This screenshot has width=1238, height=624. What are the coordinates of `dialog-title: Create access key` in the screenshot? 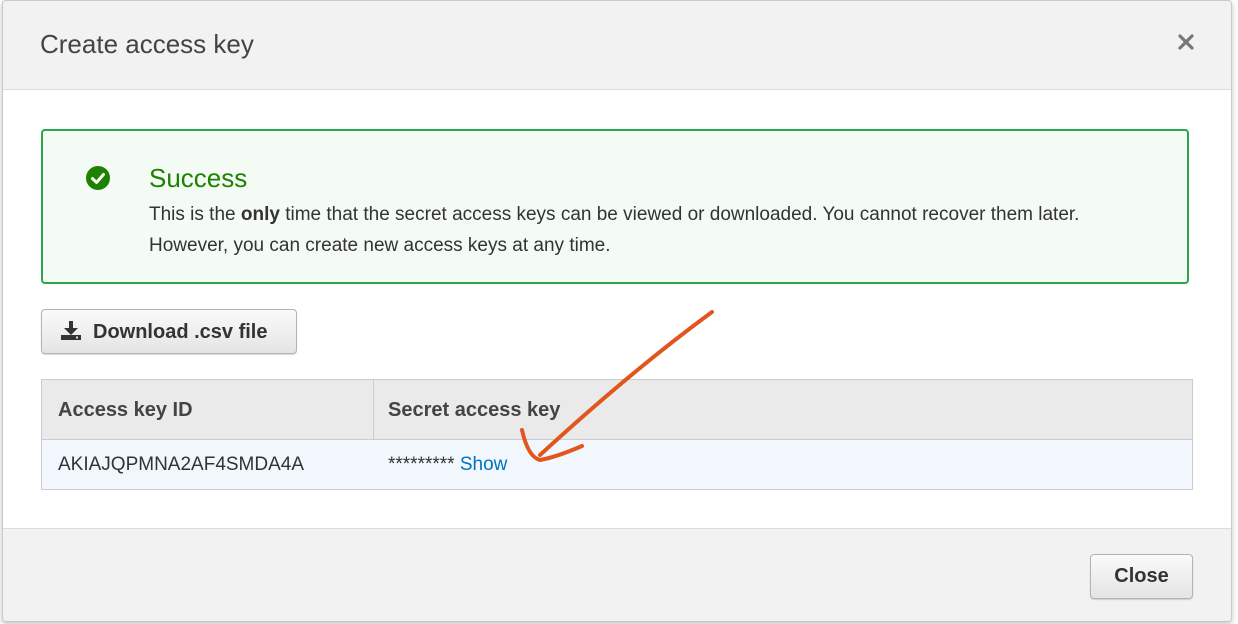 It's located at (147, 44).